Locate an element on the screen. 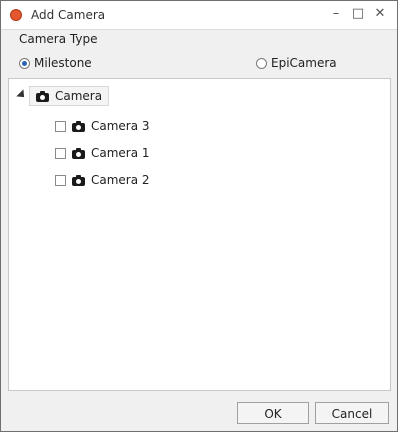  tree-item-camera-3: Camera 3 is located at coordinates (102, 126).